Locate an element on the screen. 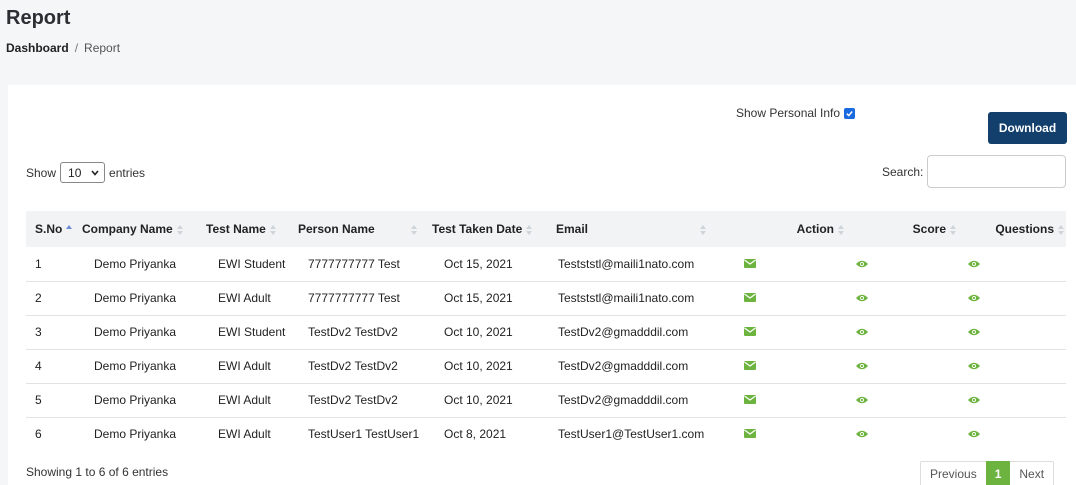  show-personal-info-label: Show Personal Info is located at coordinates (788, 113).